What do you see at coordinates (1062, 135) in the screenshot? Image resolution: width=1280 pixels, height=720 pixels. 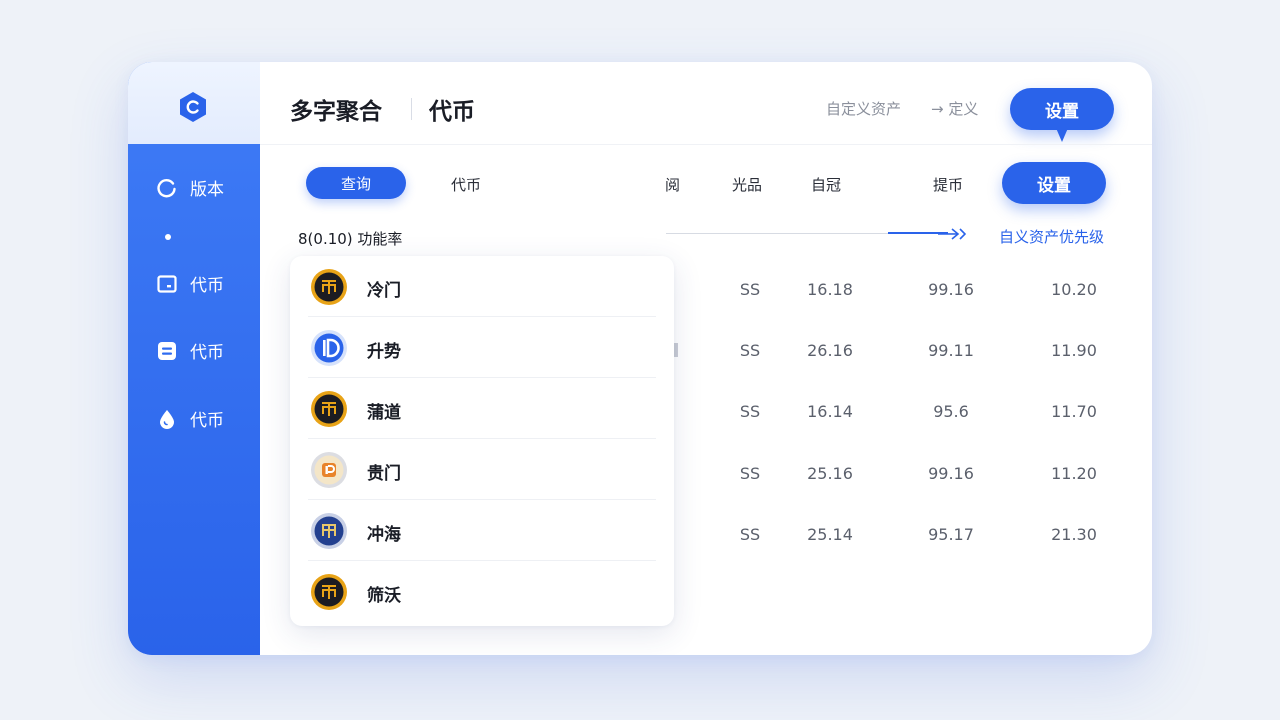 I see `settings-pointer` at bounding box center [1062, 135].